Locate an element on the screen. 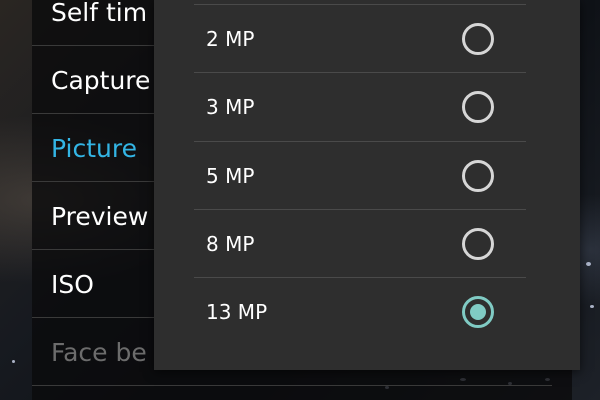  settings-item-label: Picture is located at coordinates (94, 148).